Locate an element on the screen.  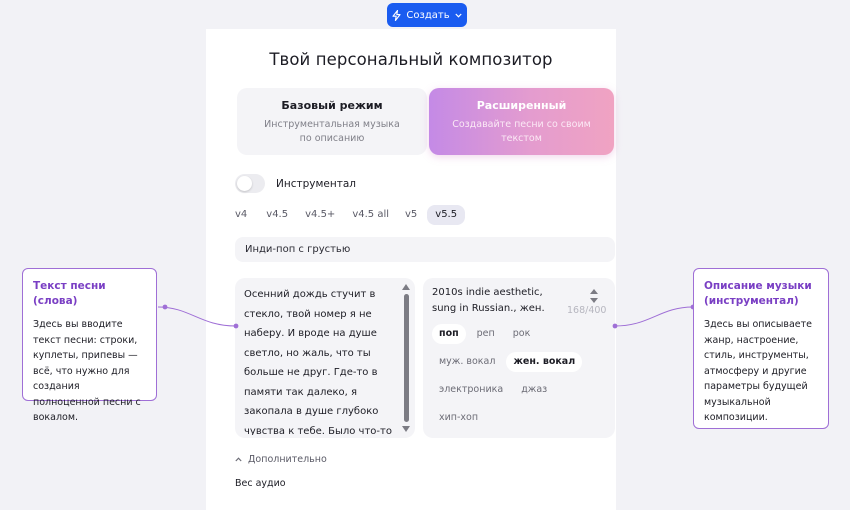
lightning-icon is located at coordinates (396, 15).